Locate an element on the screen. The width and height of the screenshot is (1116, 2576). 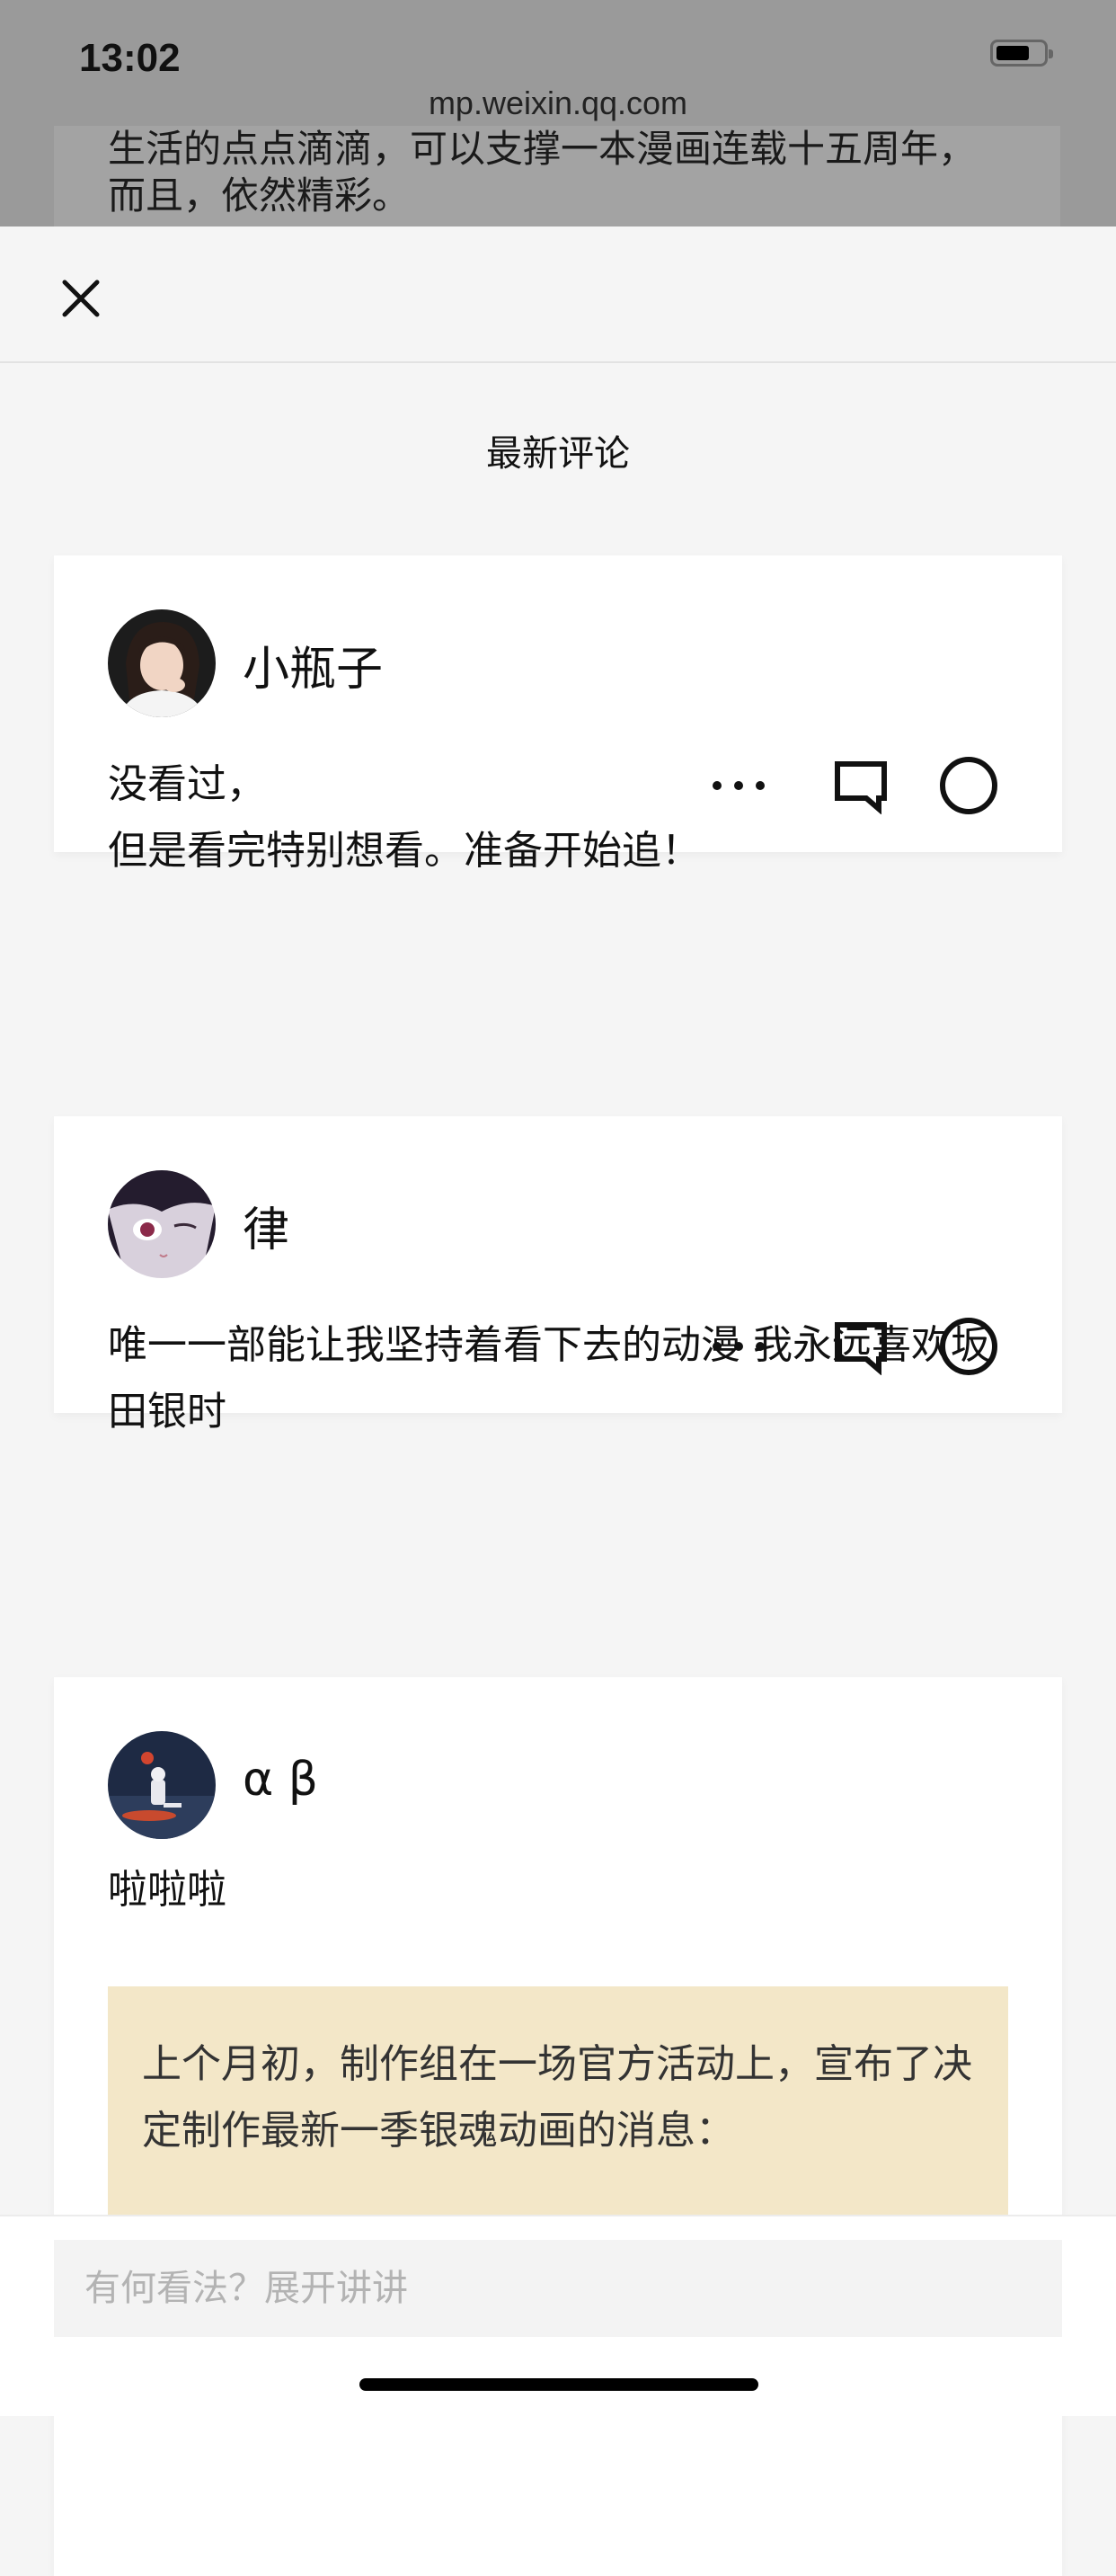
section-title: 最新评论 is located at coordinates (558, 454).